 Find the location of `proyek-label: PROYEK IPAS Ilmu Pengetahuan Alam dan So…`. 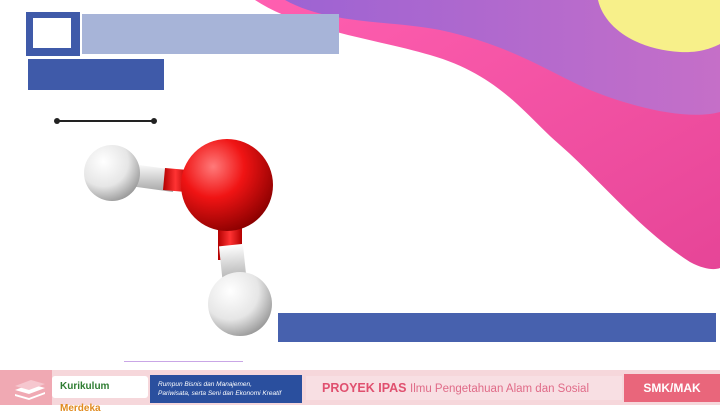

proyek-label: PROYEK IPAS Ilmu Pengetahuan Alam dan So… is located at coordinates (464, 388).